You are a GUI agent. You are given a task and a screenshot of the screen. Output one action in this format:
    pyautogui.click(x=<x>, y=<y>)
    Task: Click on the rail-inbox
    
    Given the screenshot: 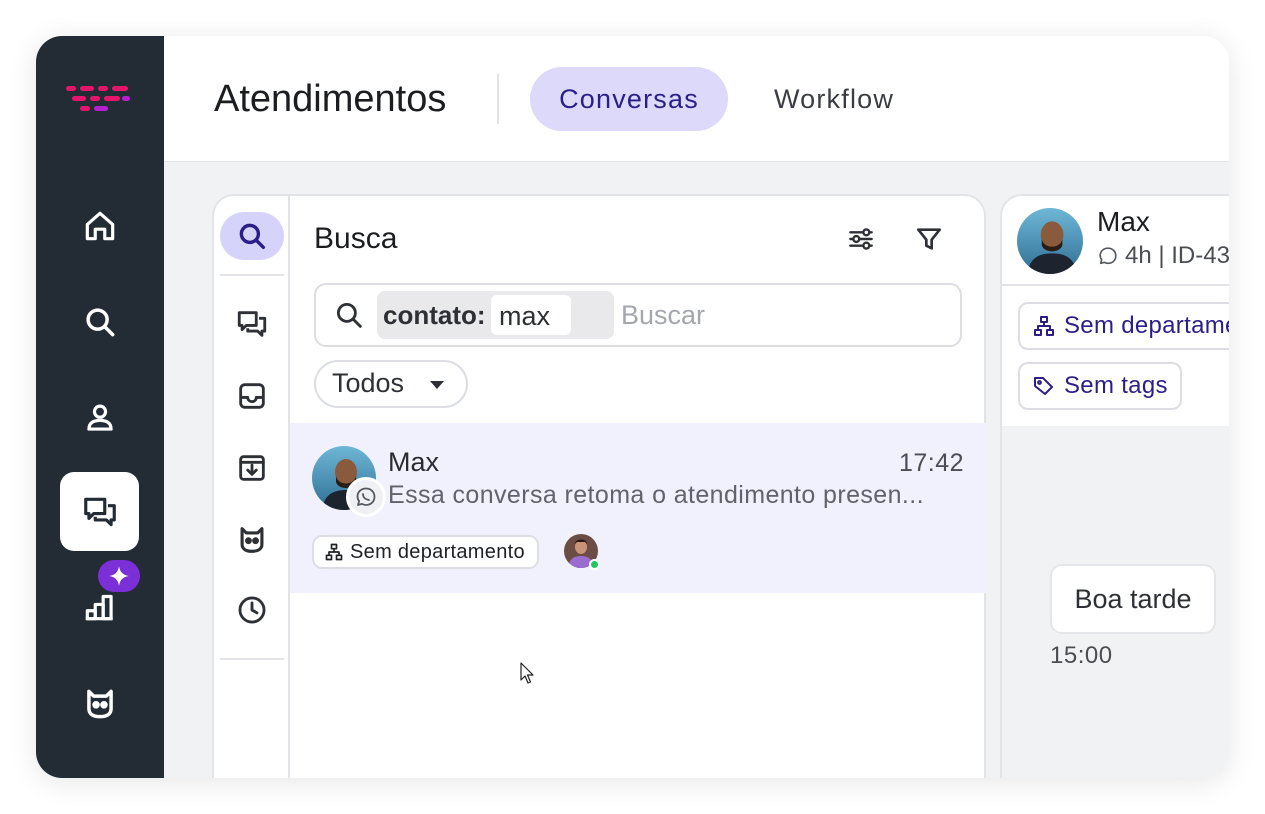 What is the action you would take?
    pyautogui.click(x=252, y=396)
    